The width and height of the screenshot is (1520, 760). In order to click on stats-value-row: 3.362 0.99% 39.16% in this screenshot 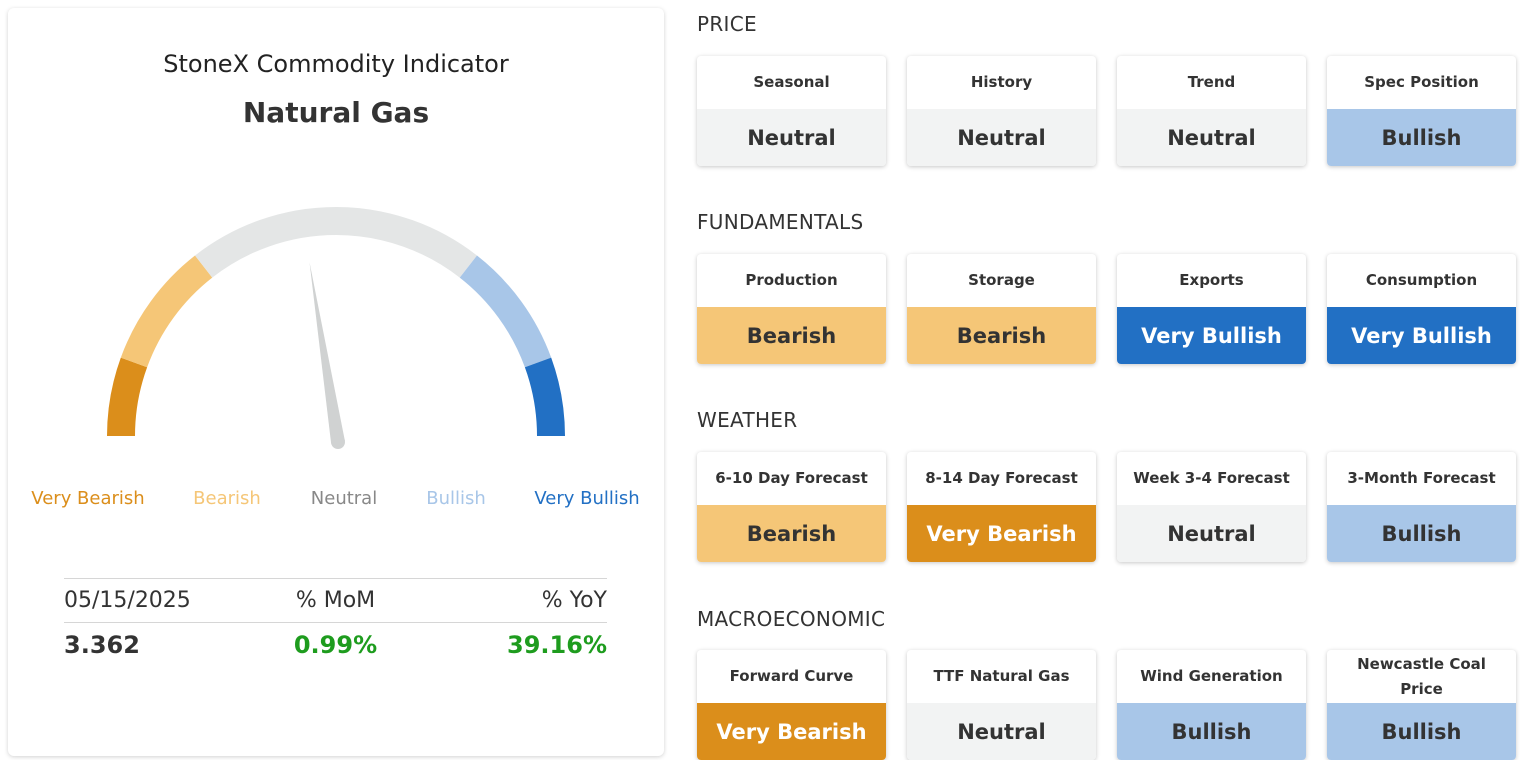, I will do `click(335, 645)`.